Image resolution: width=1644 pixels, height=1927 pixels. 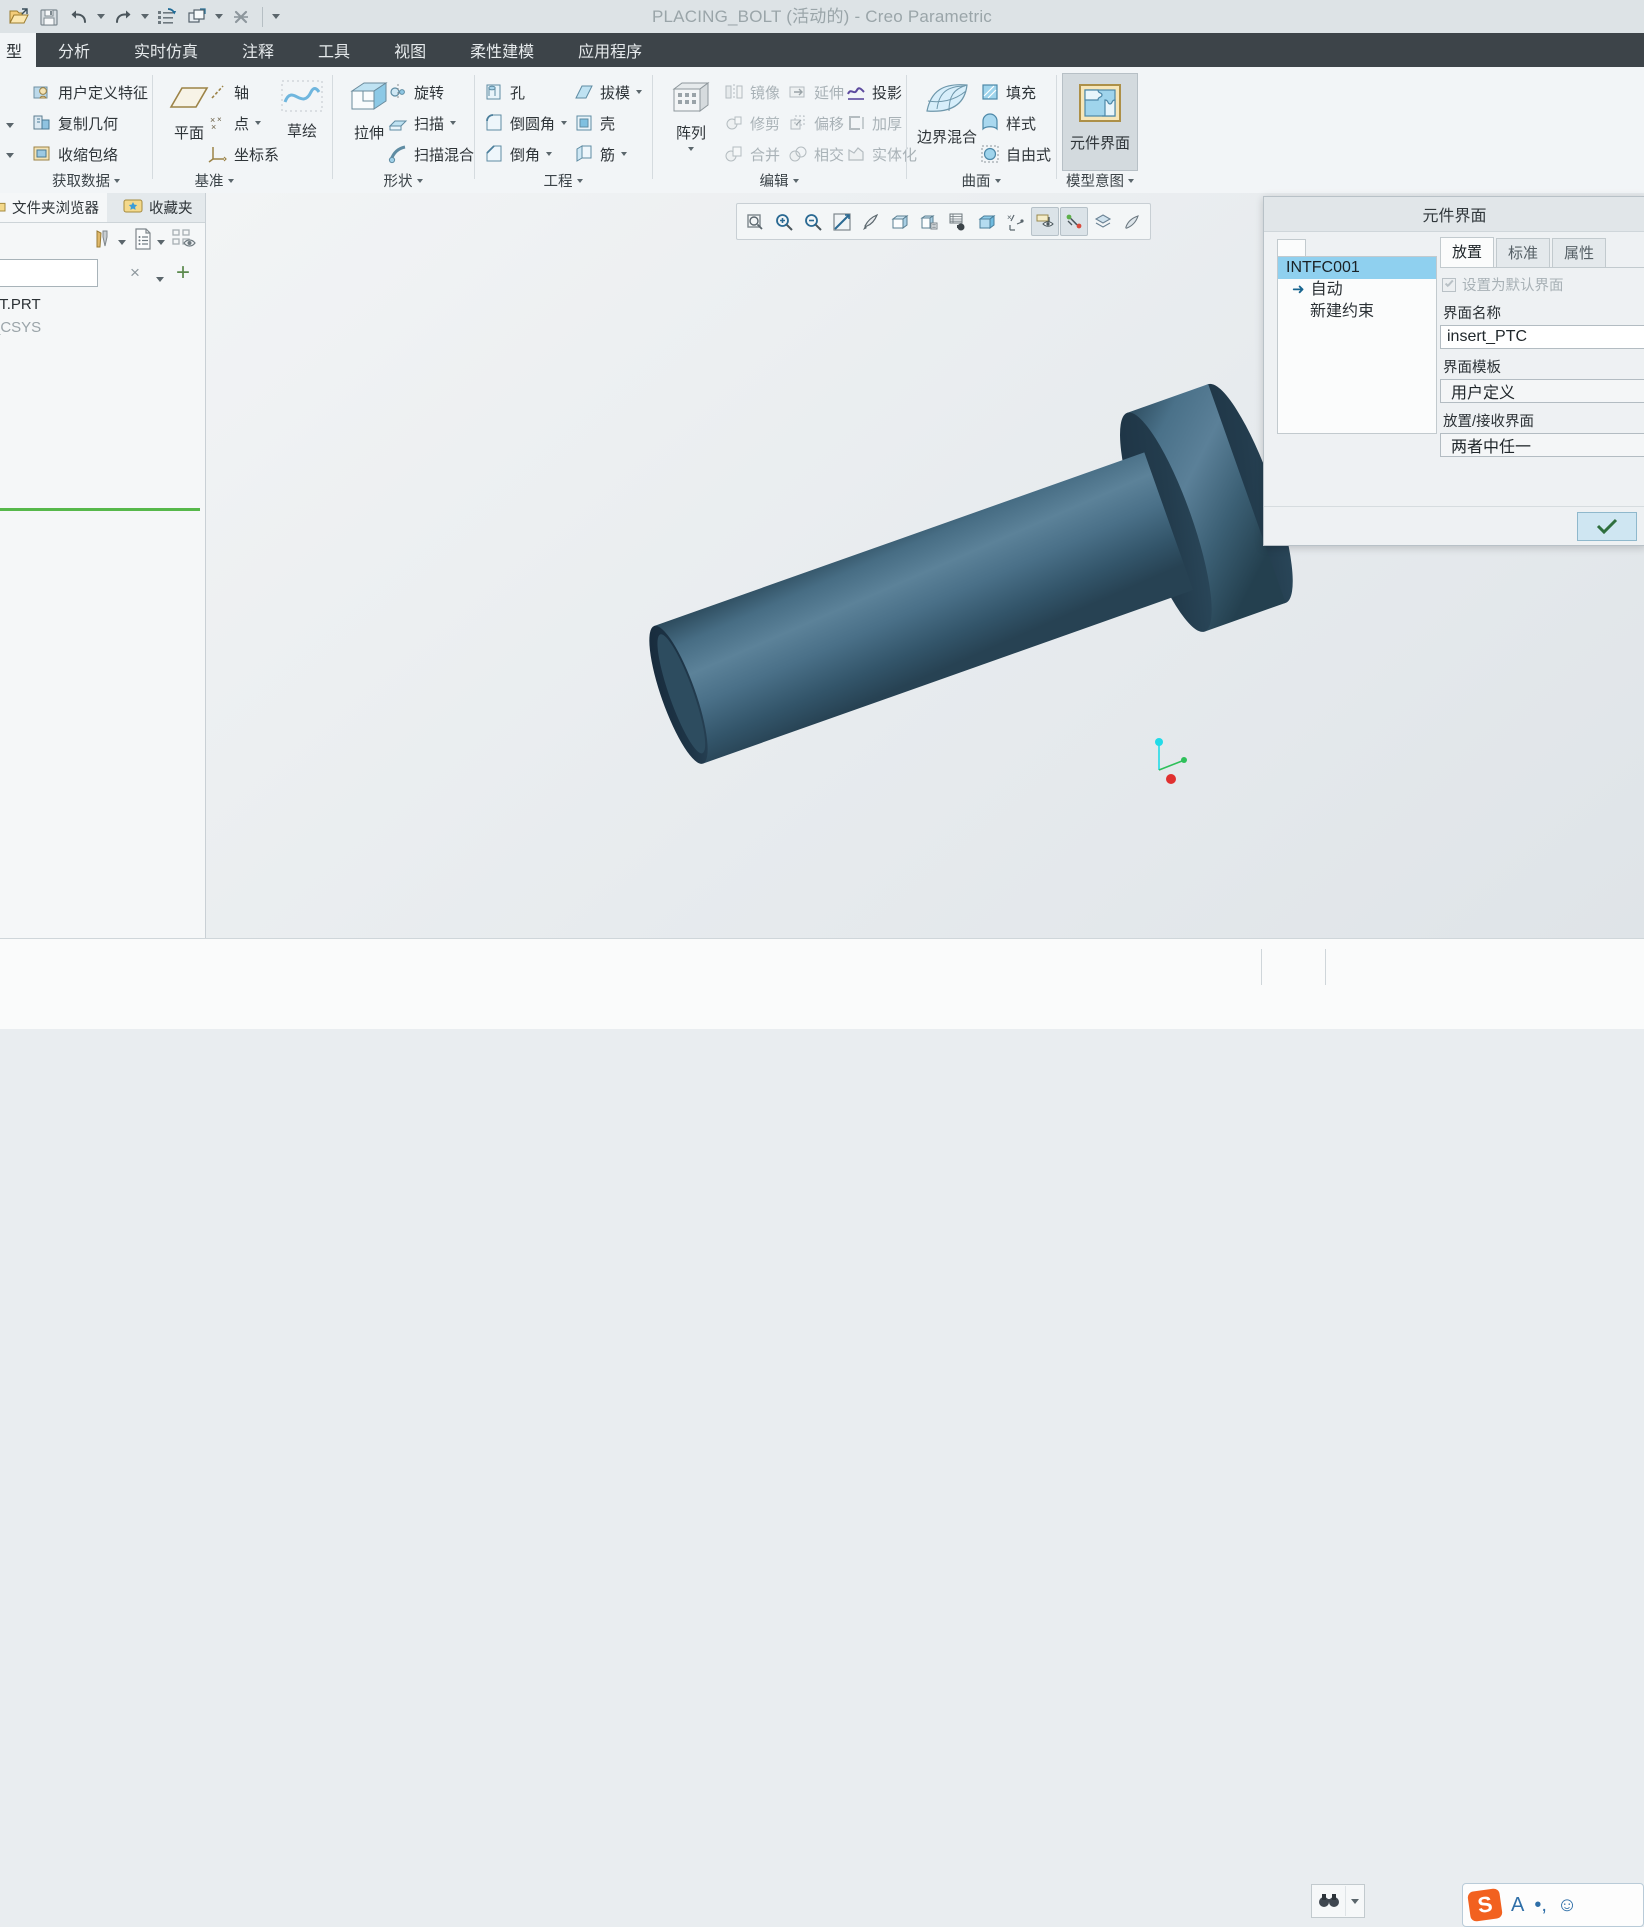 What do you see at coordinates (1132, 221) in the screenshot?
I see `appearance-icon` at bounding box center [1132, 221].